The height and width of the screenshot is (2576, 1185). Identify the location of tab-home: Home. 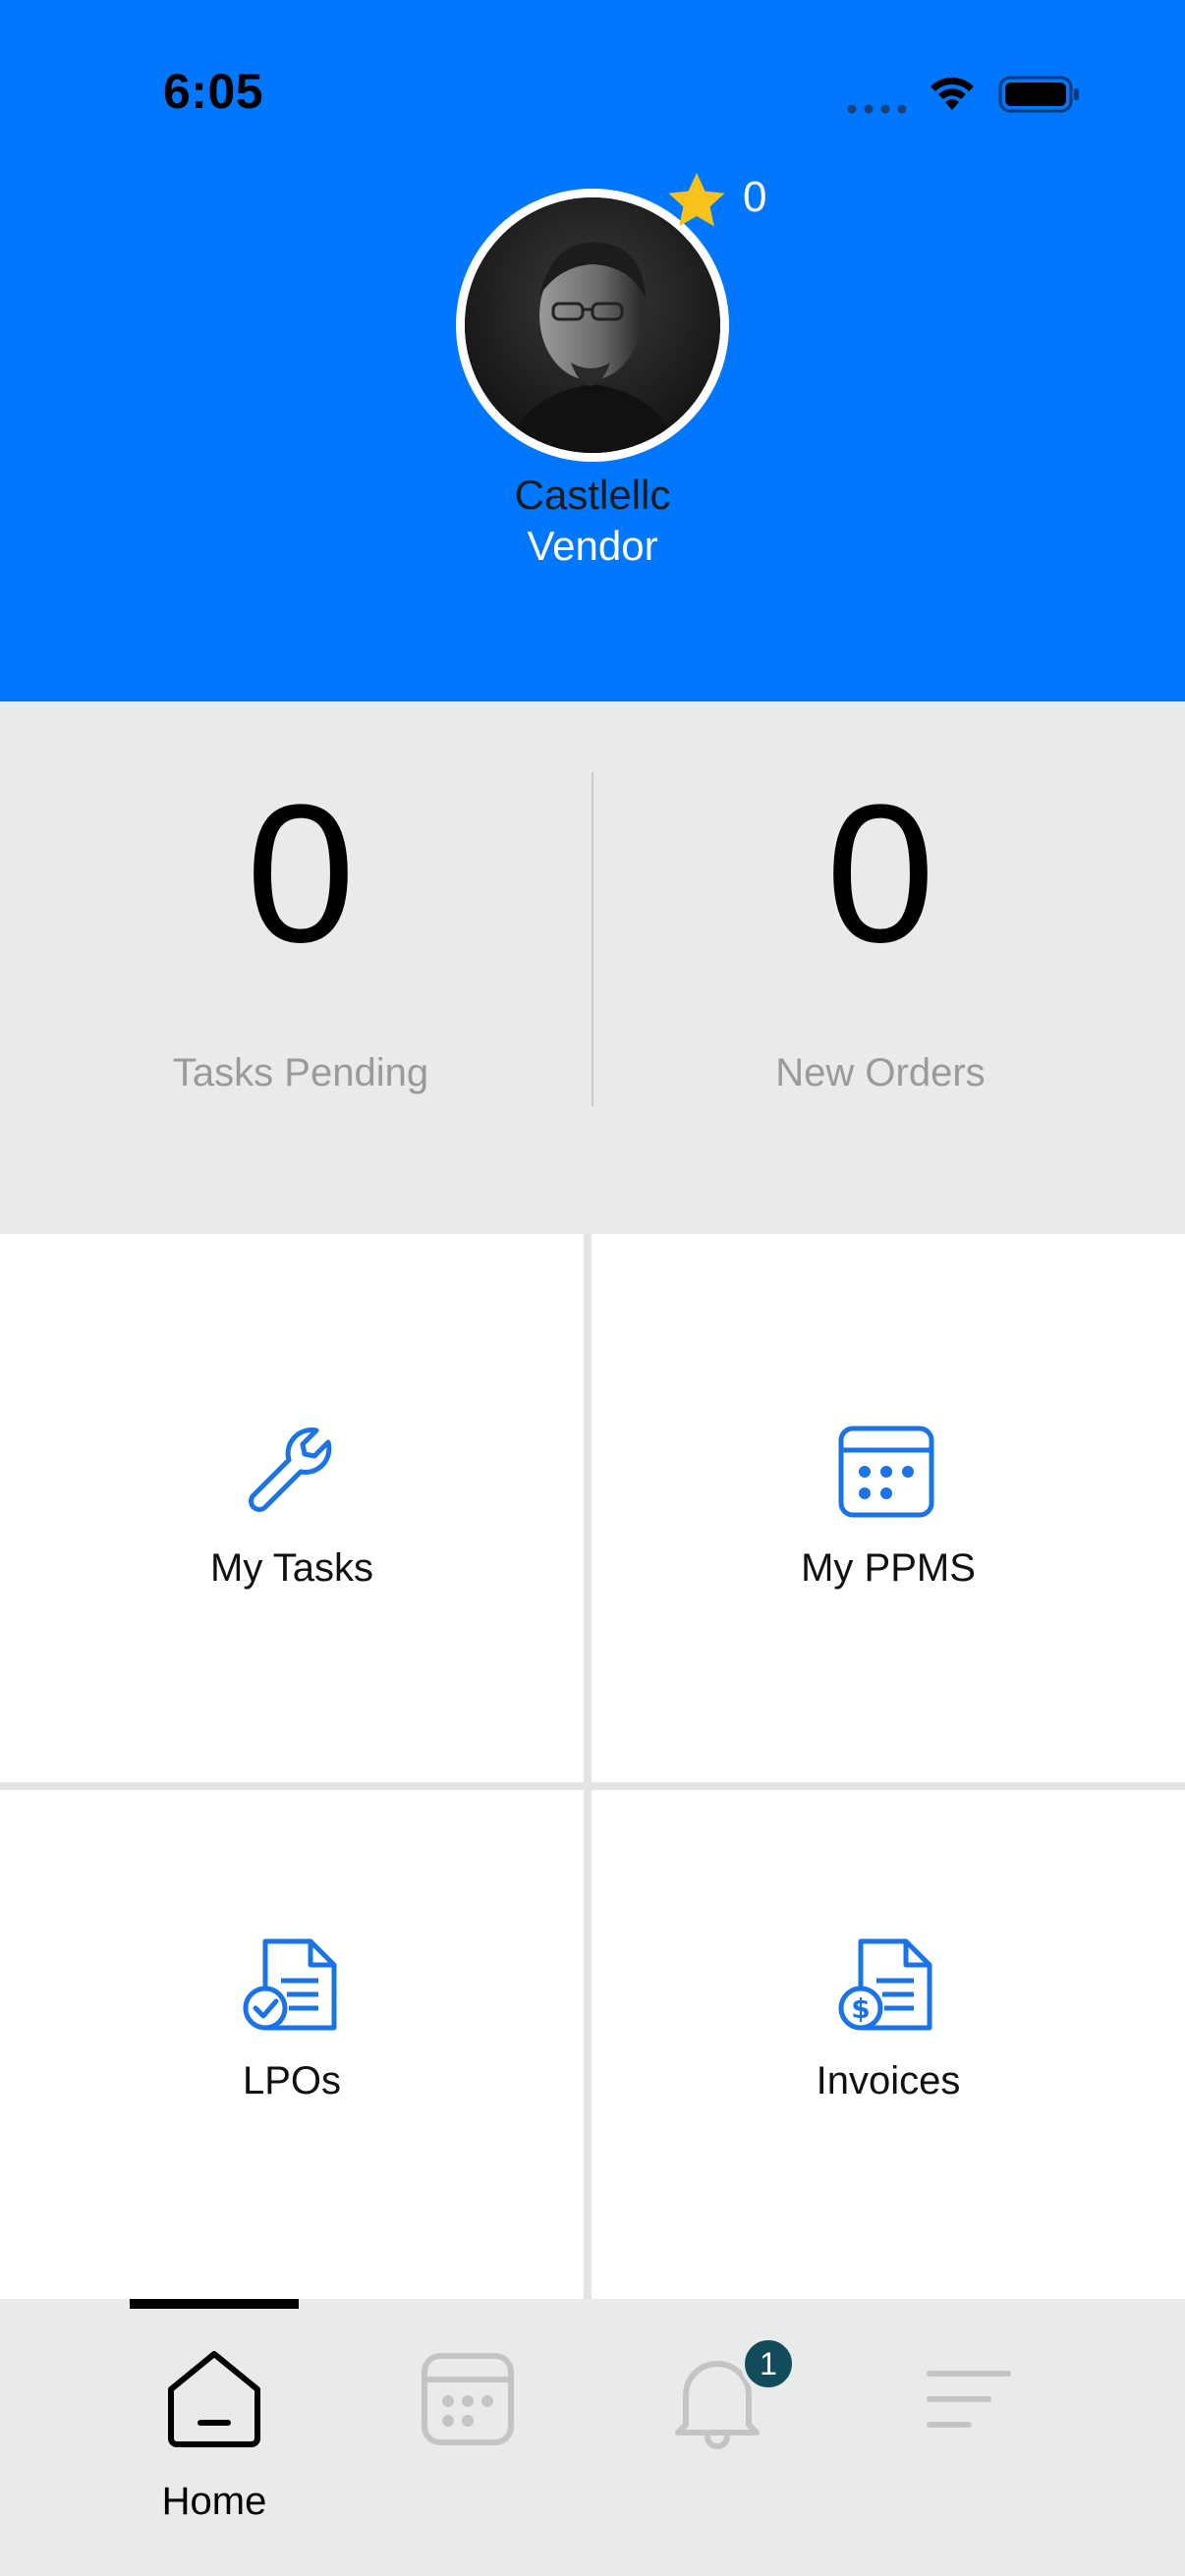
(214, 2437).